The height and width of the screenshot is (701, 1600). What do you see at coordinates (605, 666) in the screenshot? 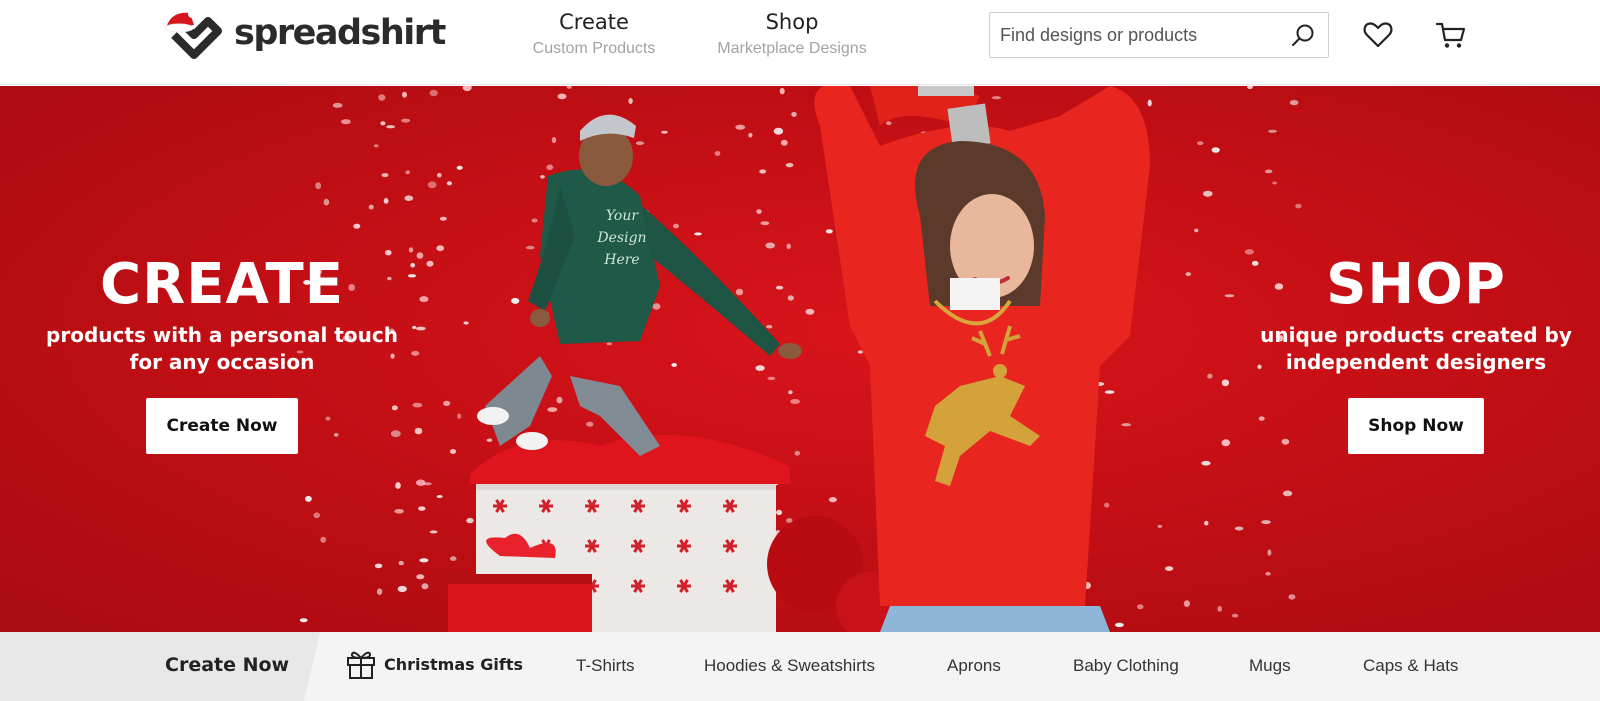
I see `category-t-shirts: T-Shirts` at bounding box center [605, 666].